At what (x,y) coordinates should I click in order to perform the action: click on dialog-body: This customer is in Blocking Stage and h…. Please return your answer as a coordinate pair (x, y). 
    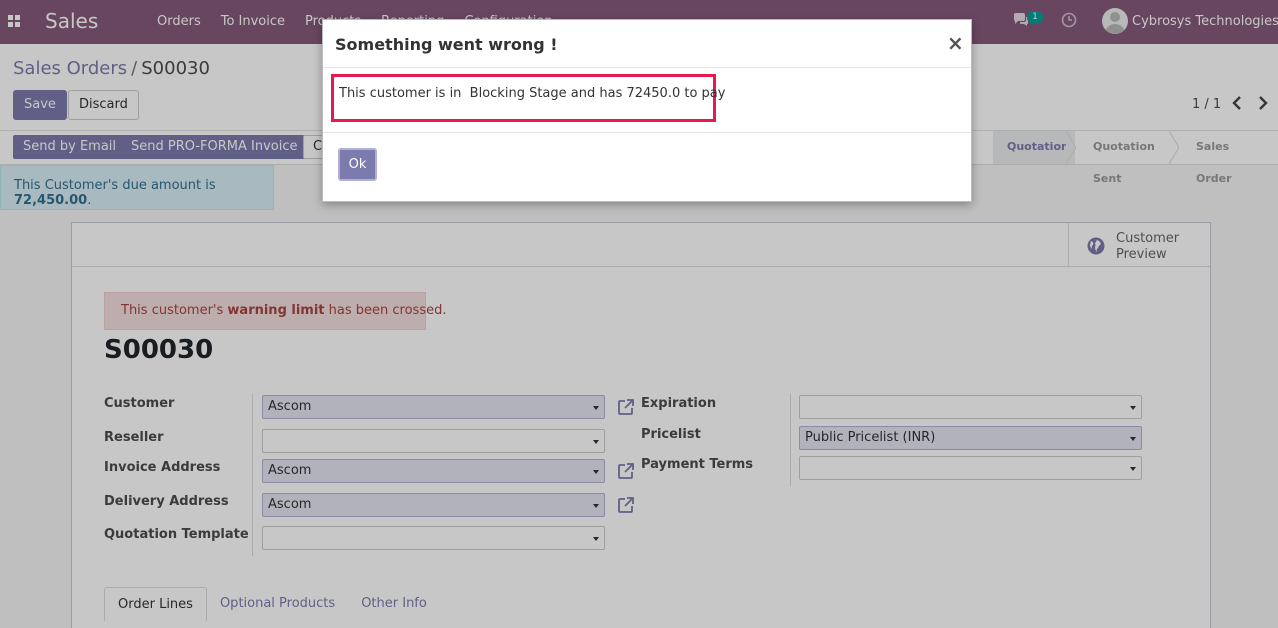
    Looking at the image, I should click on (647, 100).